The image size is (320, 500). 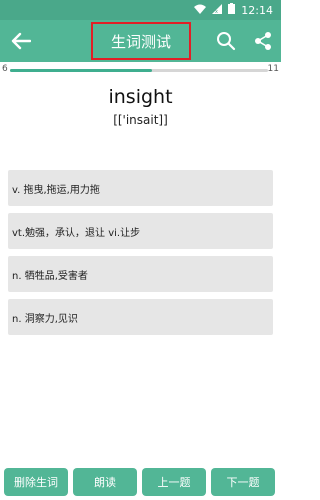 What do you see at coordinates (200, 10) in the screenshot?
I see `wifi-icon` at bounding box center [200, 10].